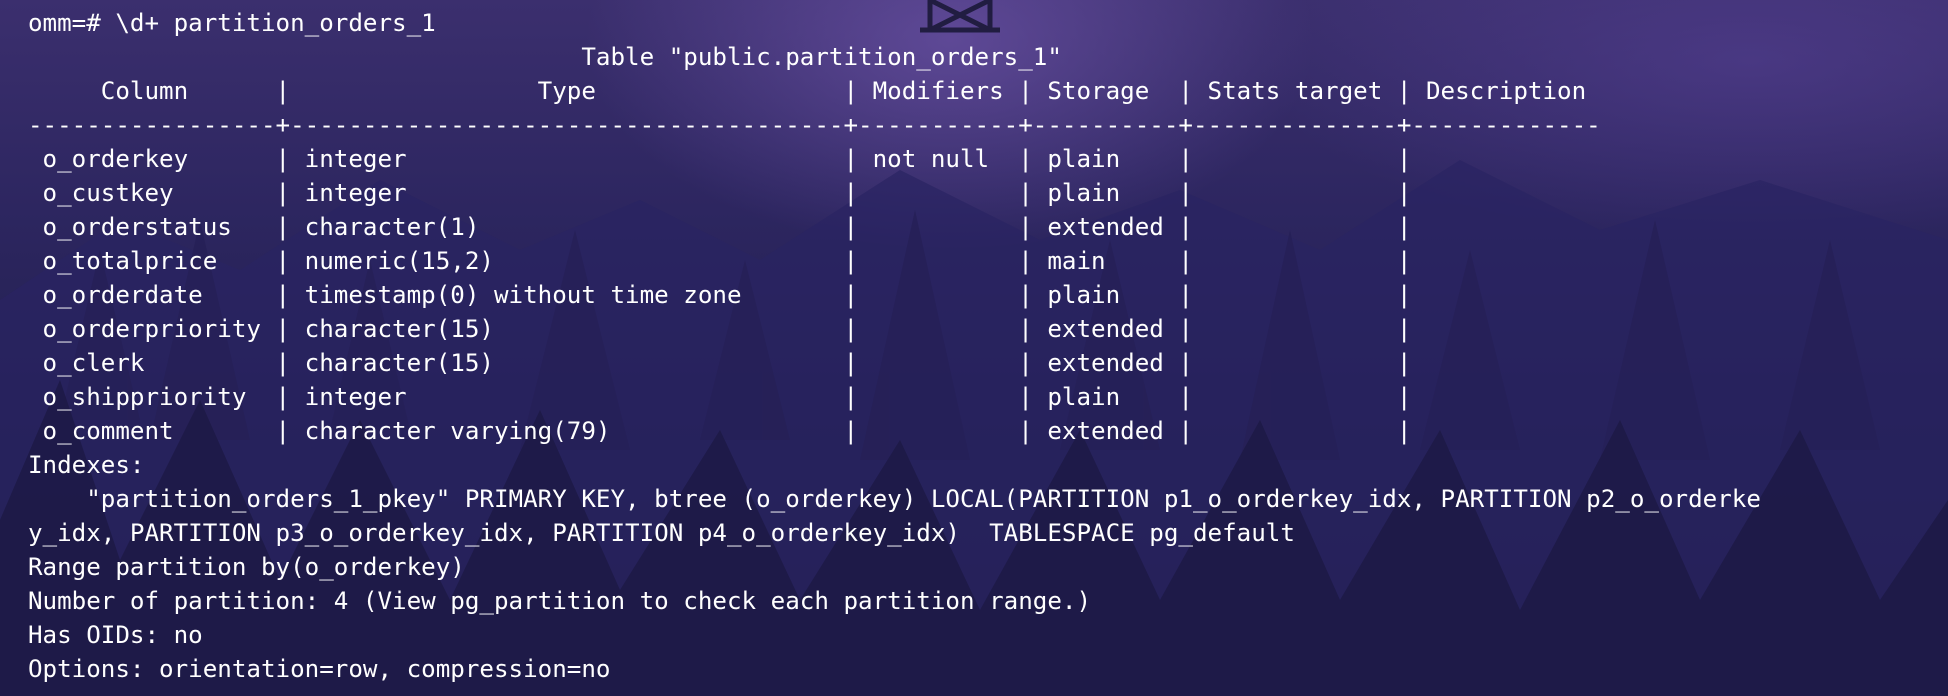  I want to click on has-oids-line: Has OIDs: no, so click(115, 635).